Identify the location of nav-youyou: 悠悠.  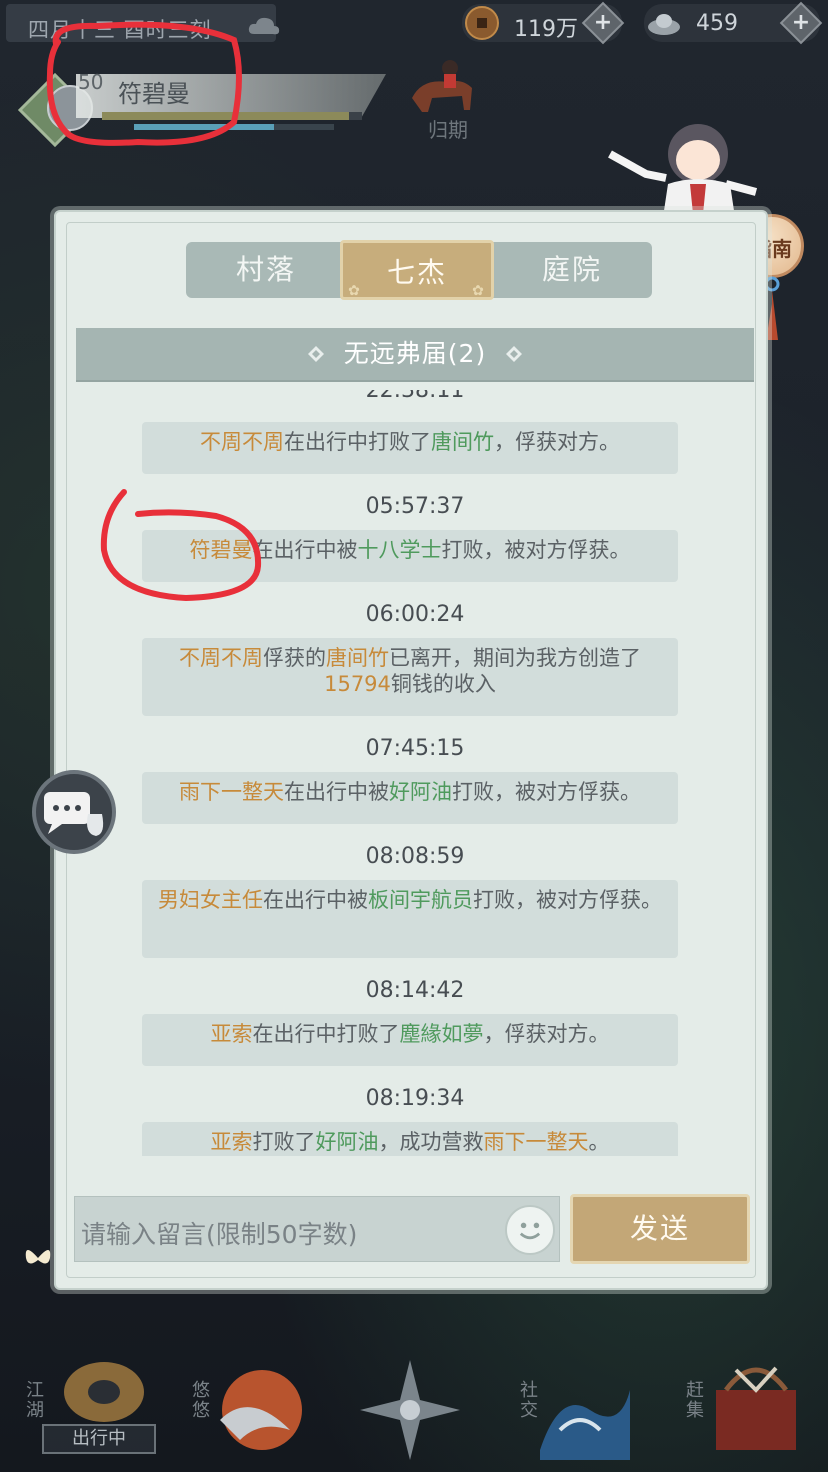
(245, 1406).